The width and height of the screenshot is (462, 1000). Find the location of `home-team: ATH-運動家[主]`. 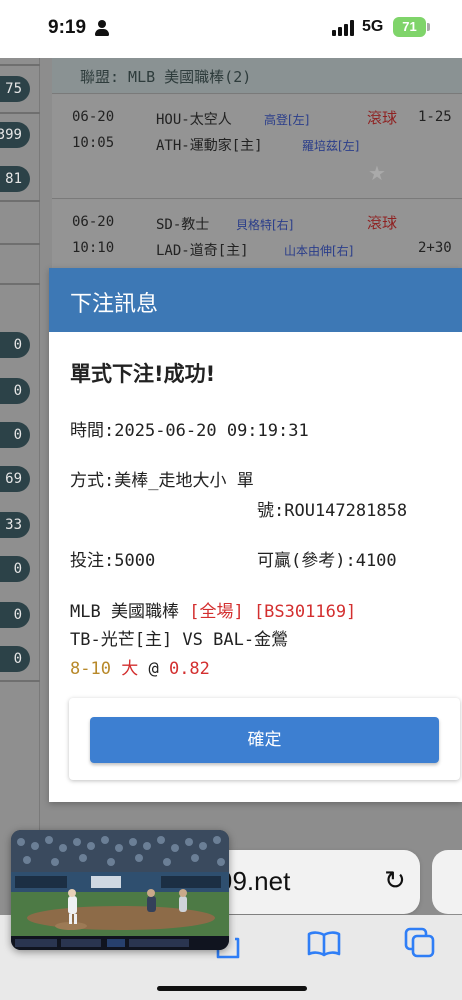

home-team: ATH-運動家[主] is located at coordinates (209, 146).